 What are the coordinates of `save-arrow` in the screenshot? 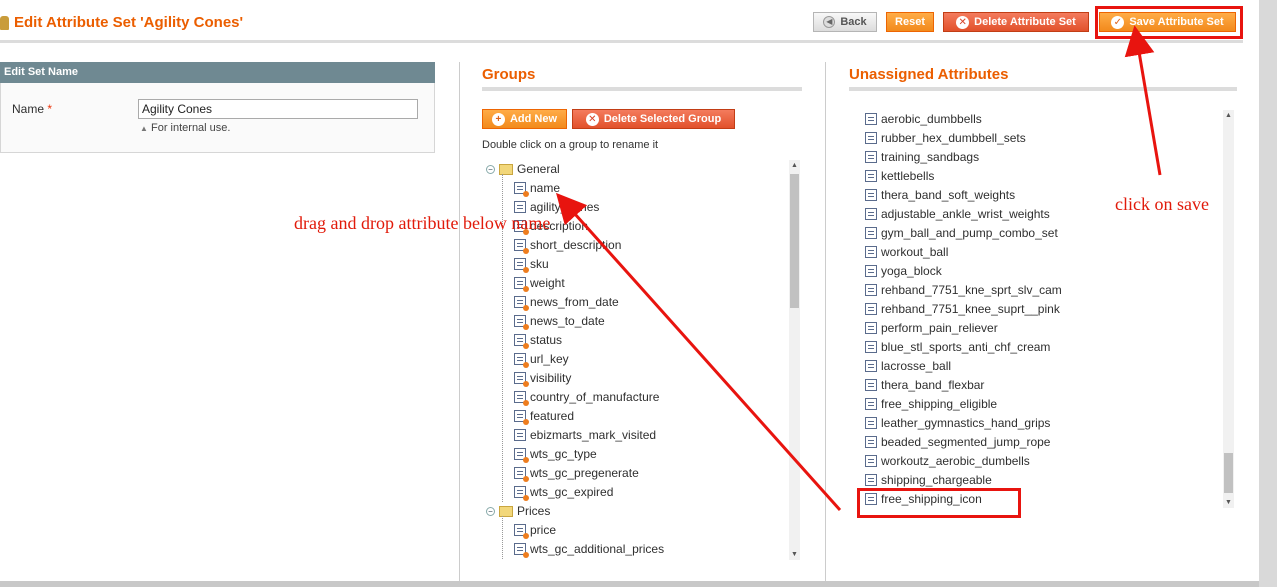 It's located at (1143, 100).